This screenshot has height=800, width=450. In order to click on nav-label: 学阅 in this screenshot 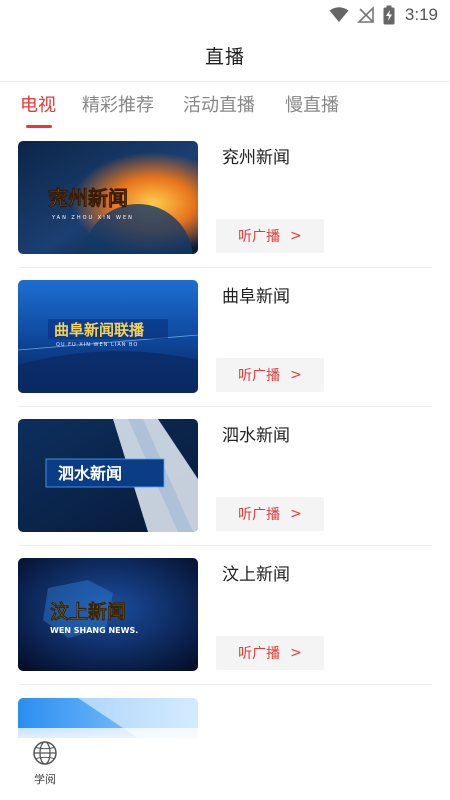, I will do `click(45, 779)`.